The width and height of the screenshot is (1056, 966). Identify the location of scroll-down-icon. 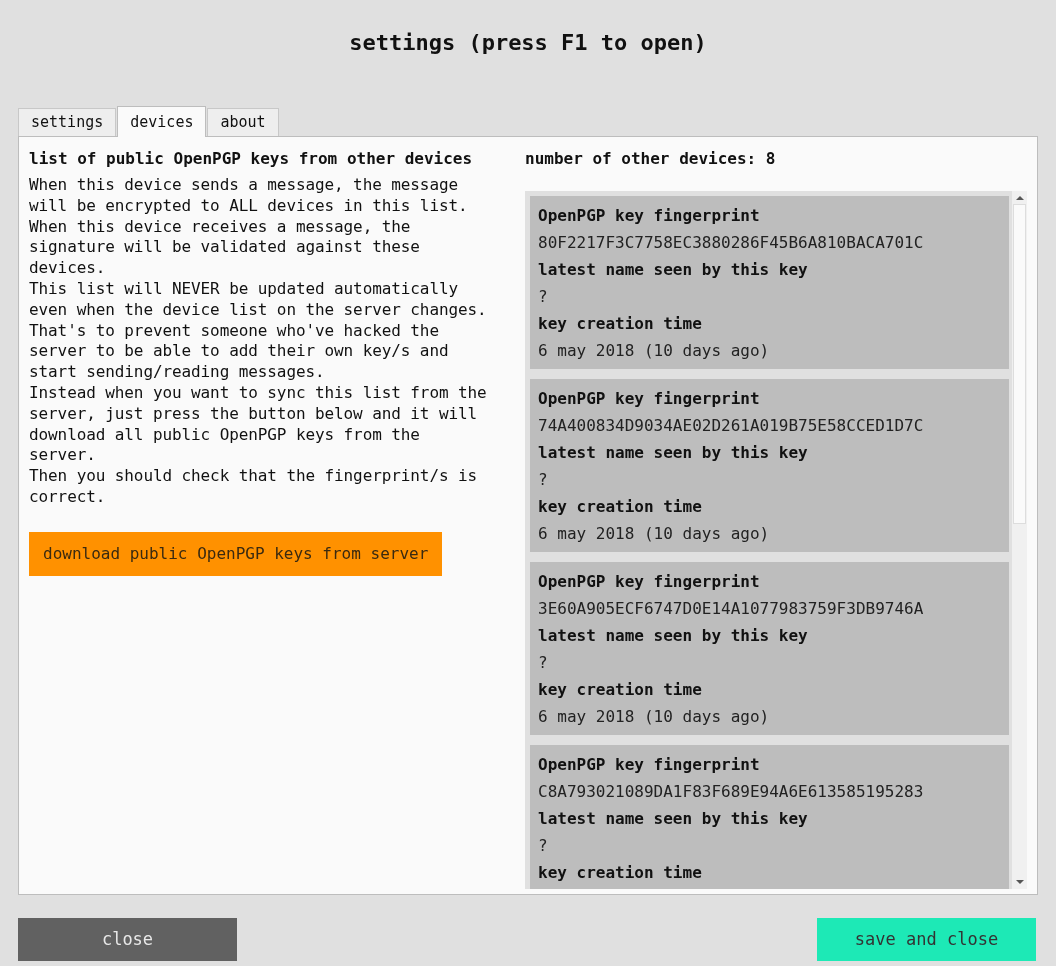
(1019, 882).